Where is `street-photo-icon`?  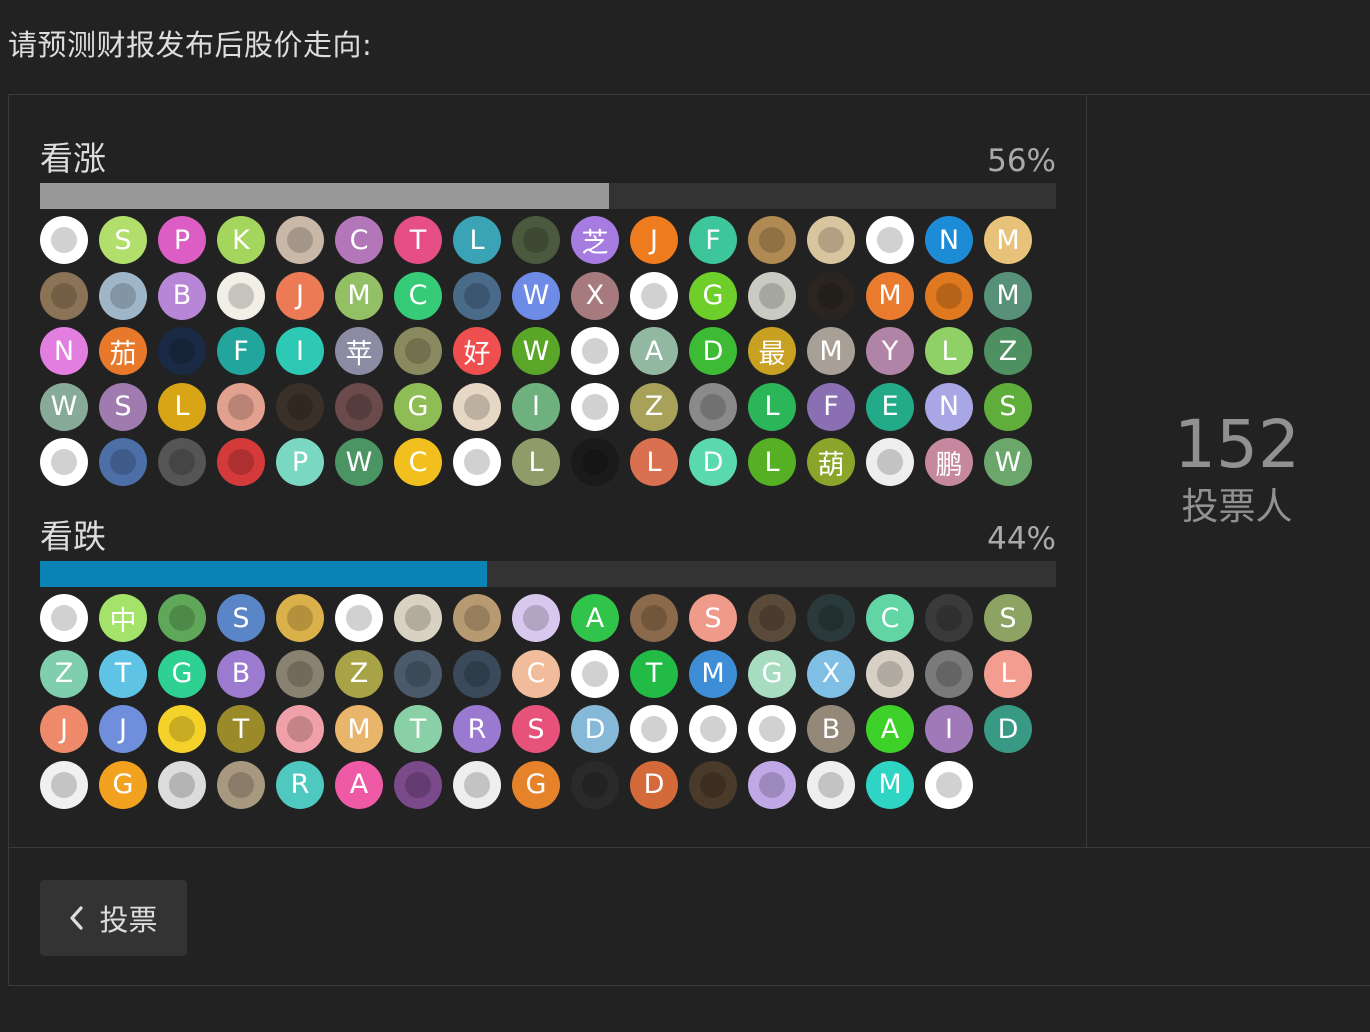 street-photo-icon is located at coordinates (477, 295).